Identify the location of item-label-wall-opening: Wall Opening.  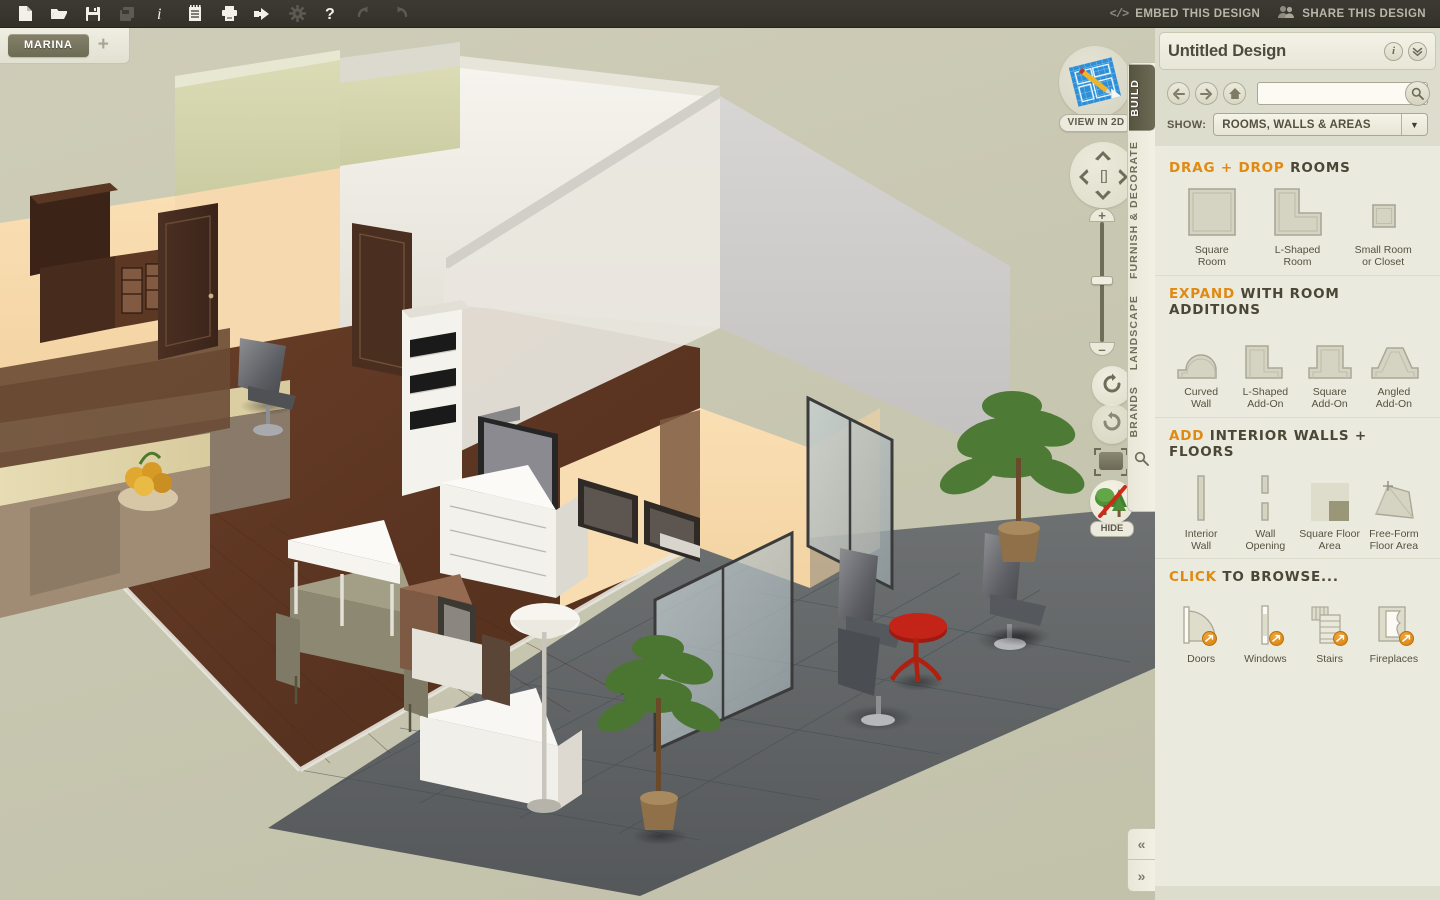
(1265, 539).